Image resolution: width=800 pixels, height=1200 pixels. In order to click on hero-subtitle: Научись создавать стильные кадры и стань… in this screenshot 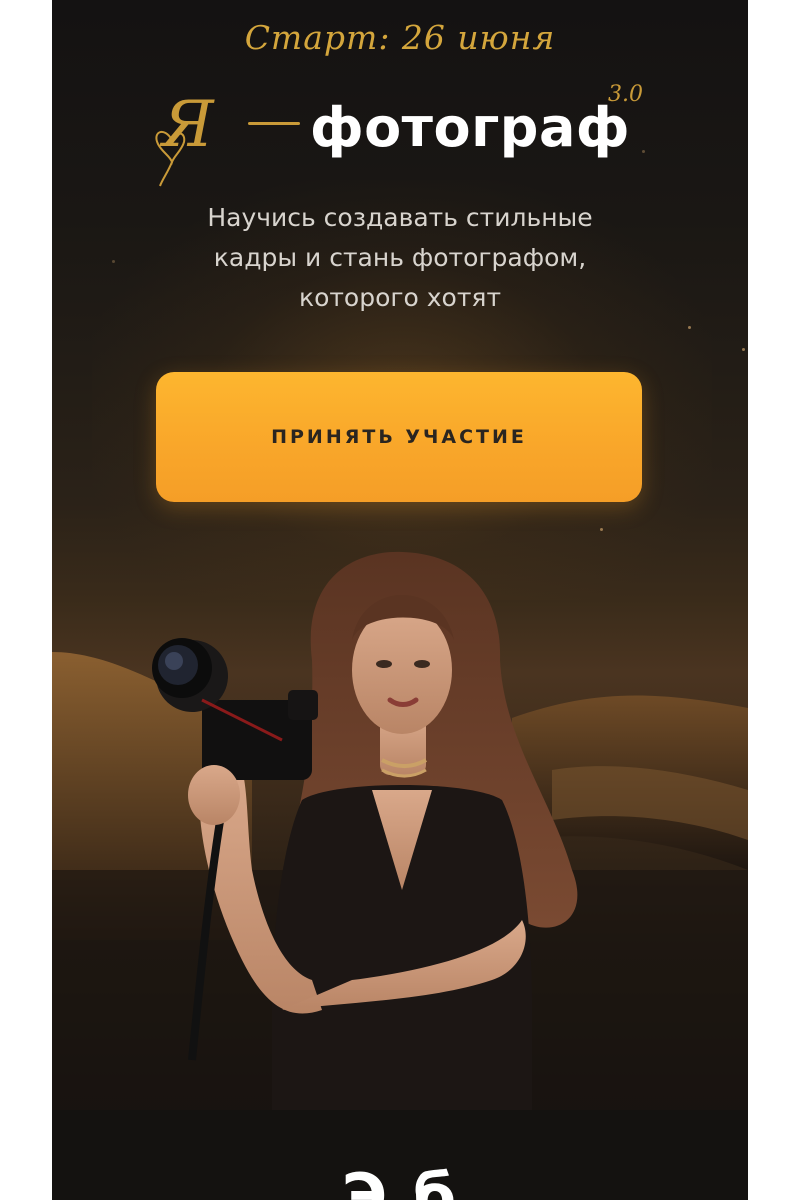, I will do `click(400, 258)`.